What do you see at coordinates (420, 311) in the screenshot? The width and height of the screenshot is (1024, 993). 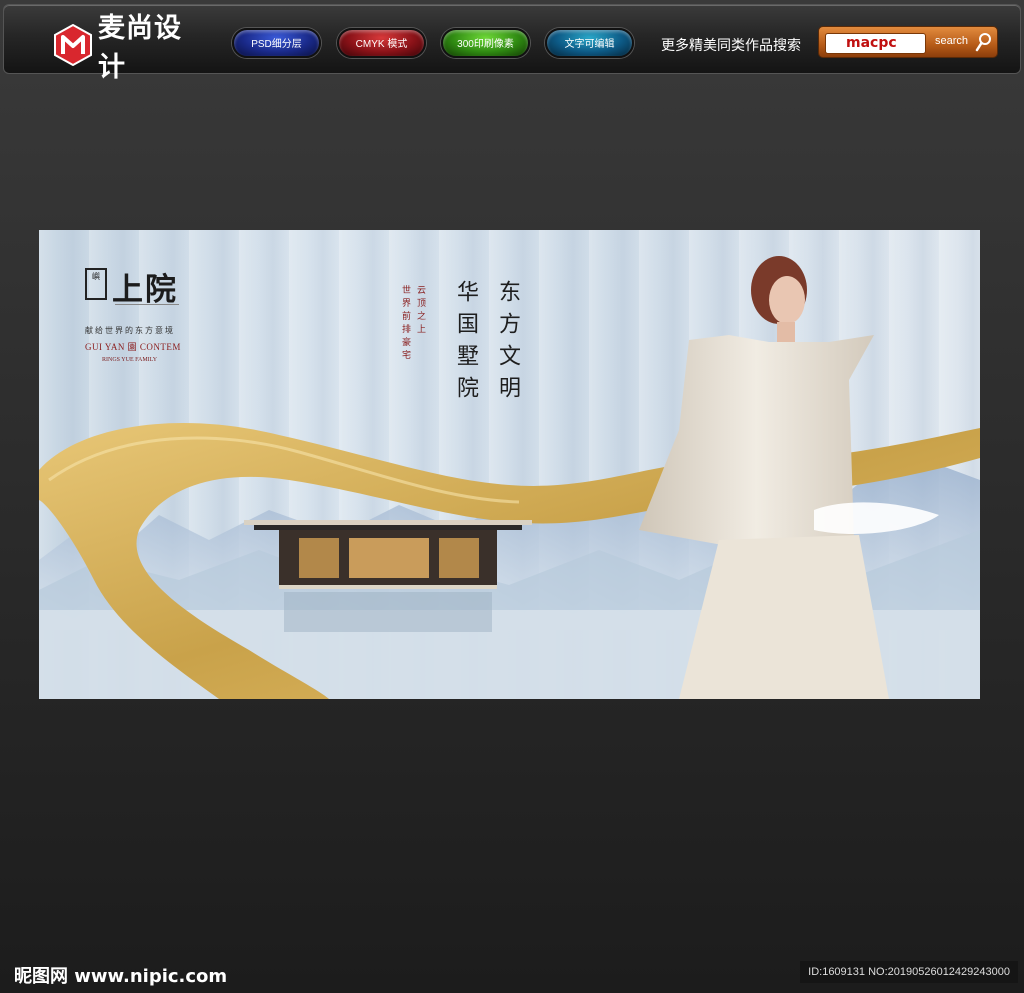 I see `subline-column-1: 云顶之上` at bounding box center [420, 311].